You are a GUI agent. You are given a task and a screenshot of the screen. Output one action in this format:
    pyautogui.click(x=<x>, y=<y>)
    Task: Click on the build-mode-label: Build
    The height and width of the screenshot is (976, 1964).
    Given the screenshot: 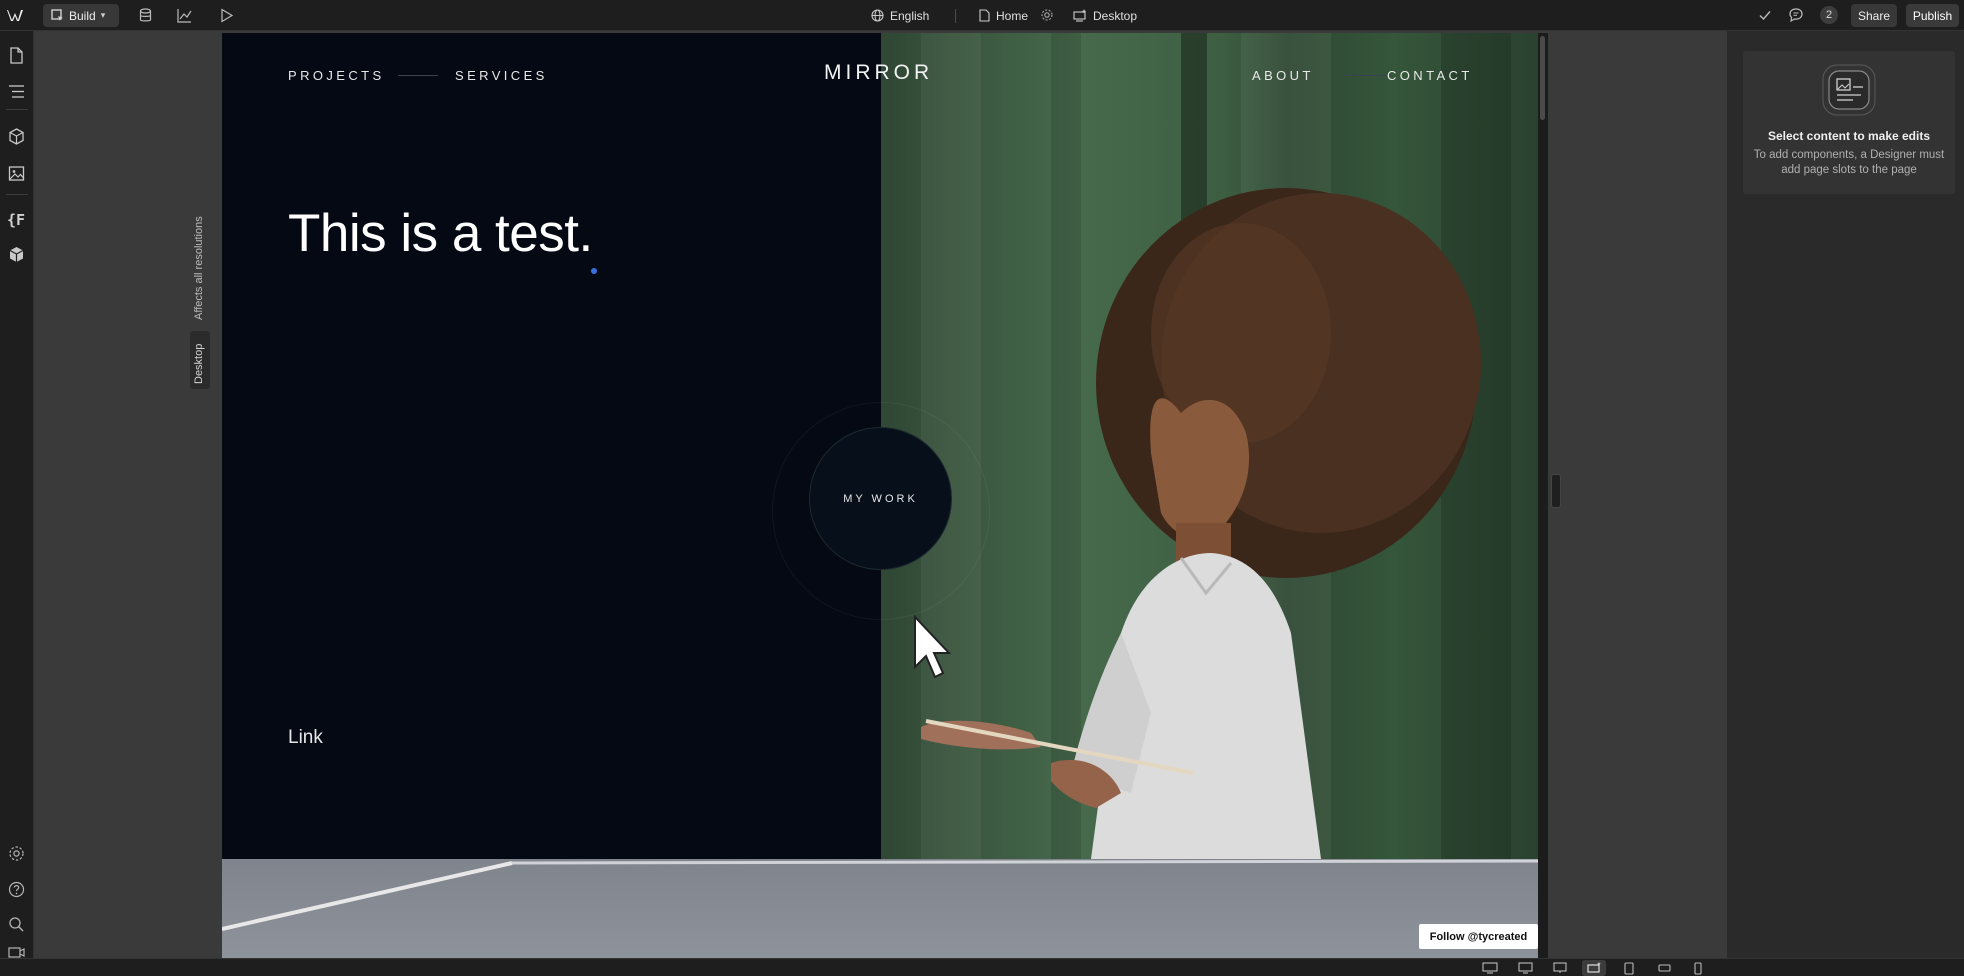 What is the action you would take?
    pyautogui.click(x=82, y=15)
    